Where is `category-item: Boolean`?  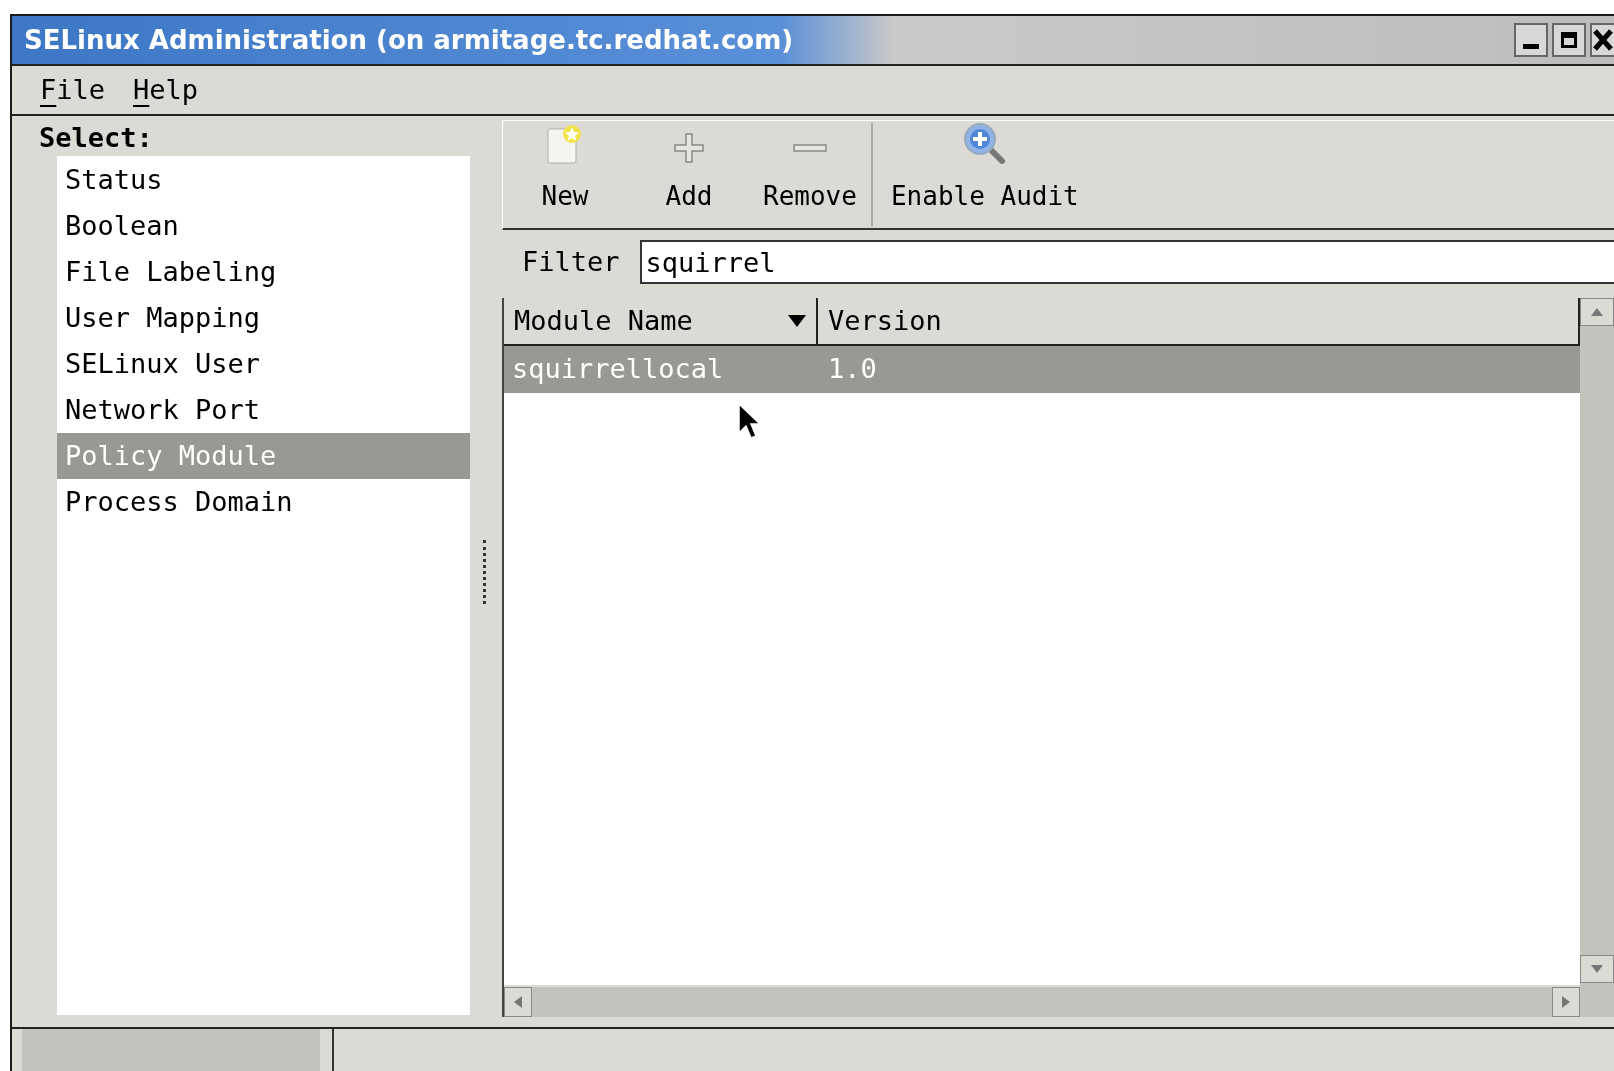 category-item: Boolean is located at coordinates (263, 226).